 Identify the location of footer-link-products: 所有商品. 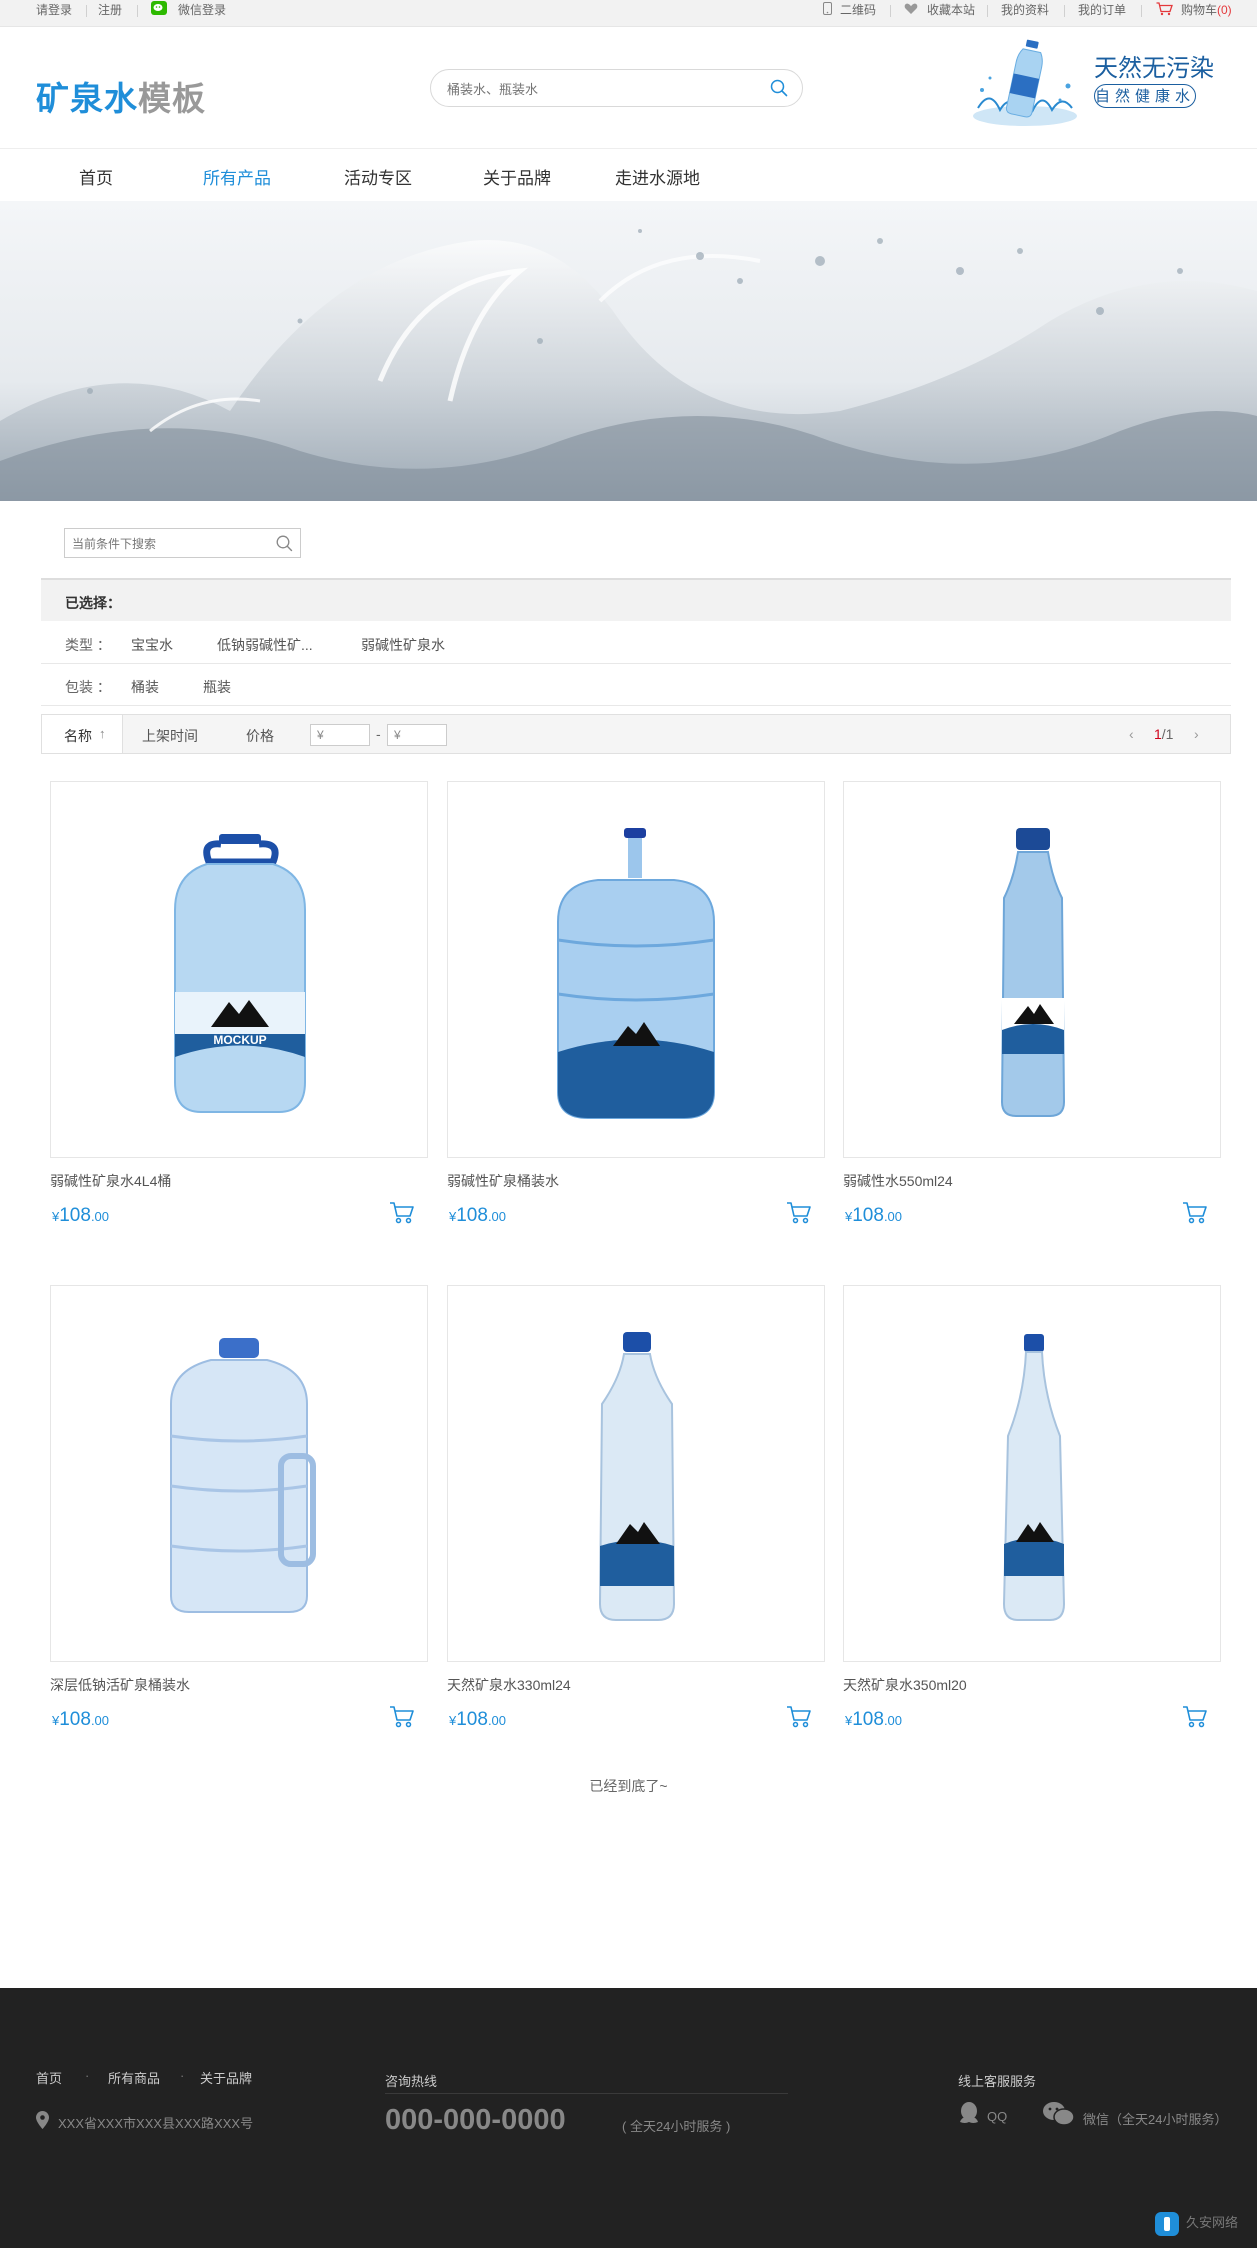
(134, 2077).